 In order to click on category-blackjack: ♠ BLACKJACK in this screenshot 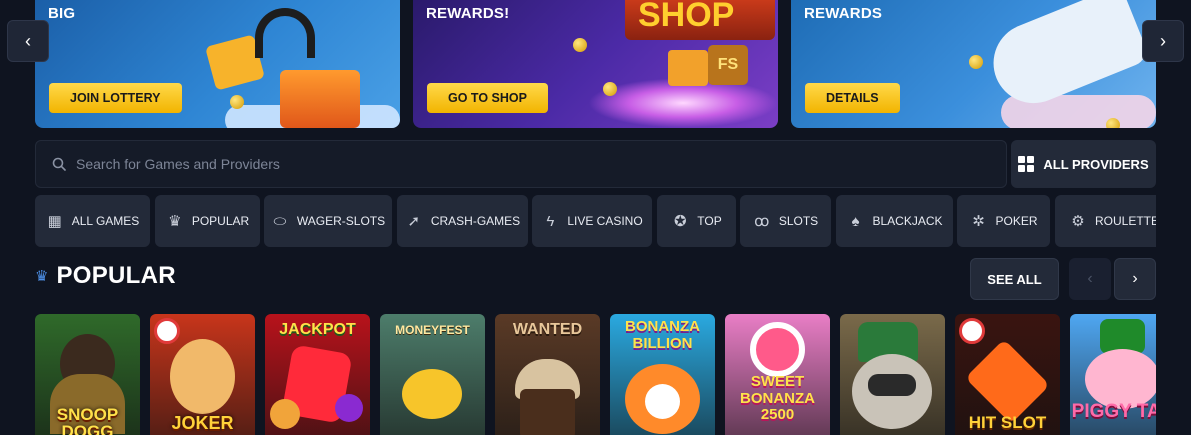, I will do `click(894, 221)`.